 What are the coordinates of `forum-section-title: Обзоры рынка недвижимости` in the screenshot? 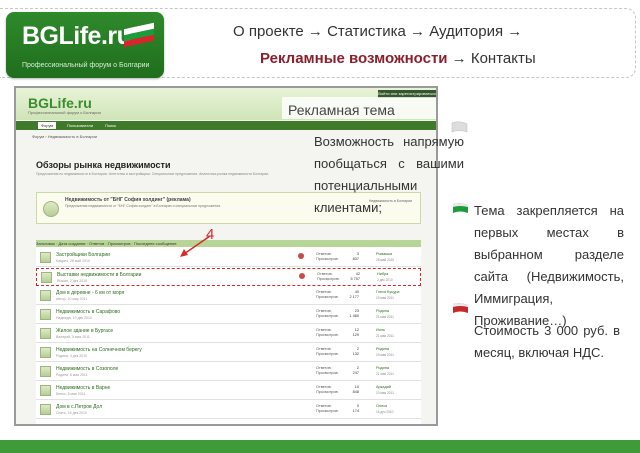 It's located at (103, 165).